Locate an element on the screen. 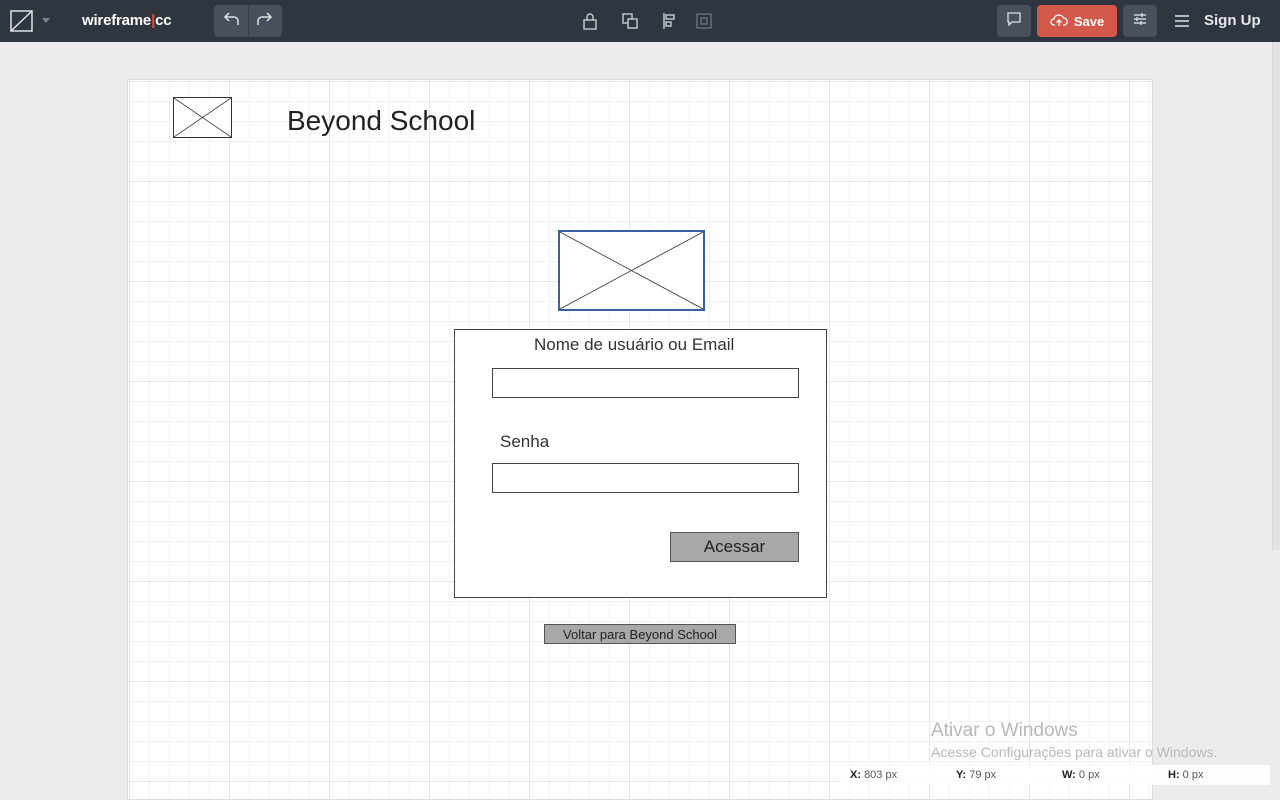 This screenshot has height=800, width=1280. back-button: Voltar para Beyond School is located at coordinates (640, 634).